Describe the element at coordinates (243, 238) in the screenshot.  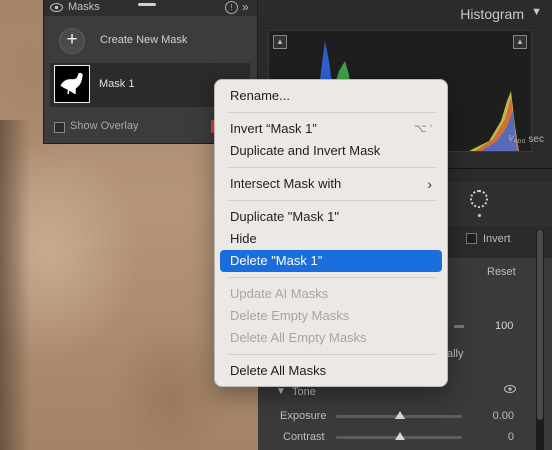
I see `menu-item-label: Hide` at that location.